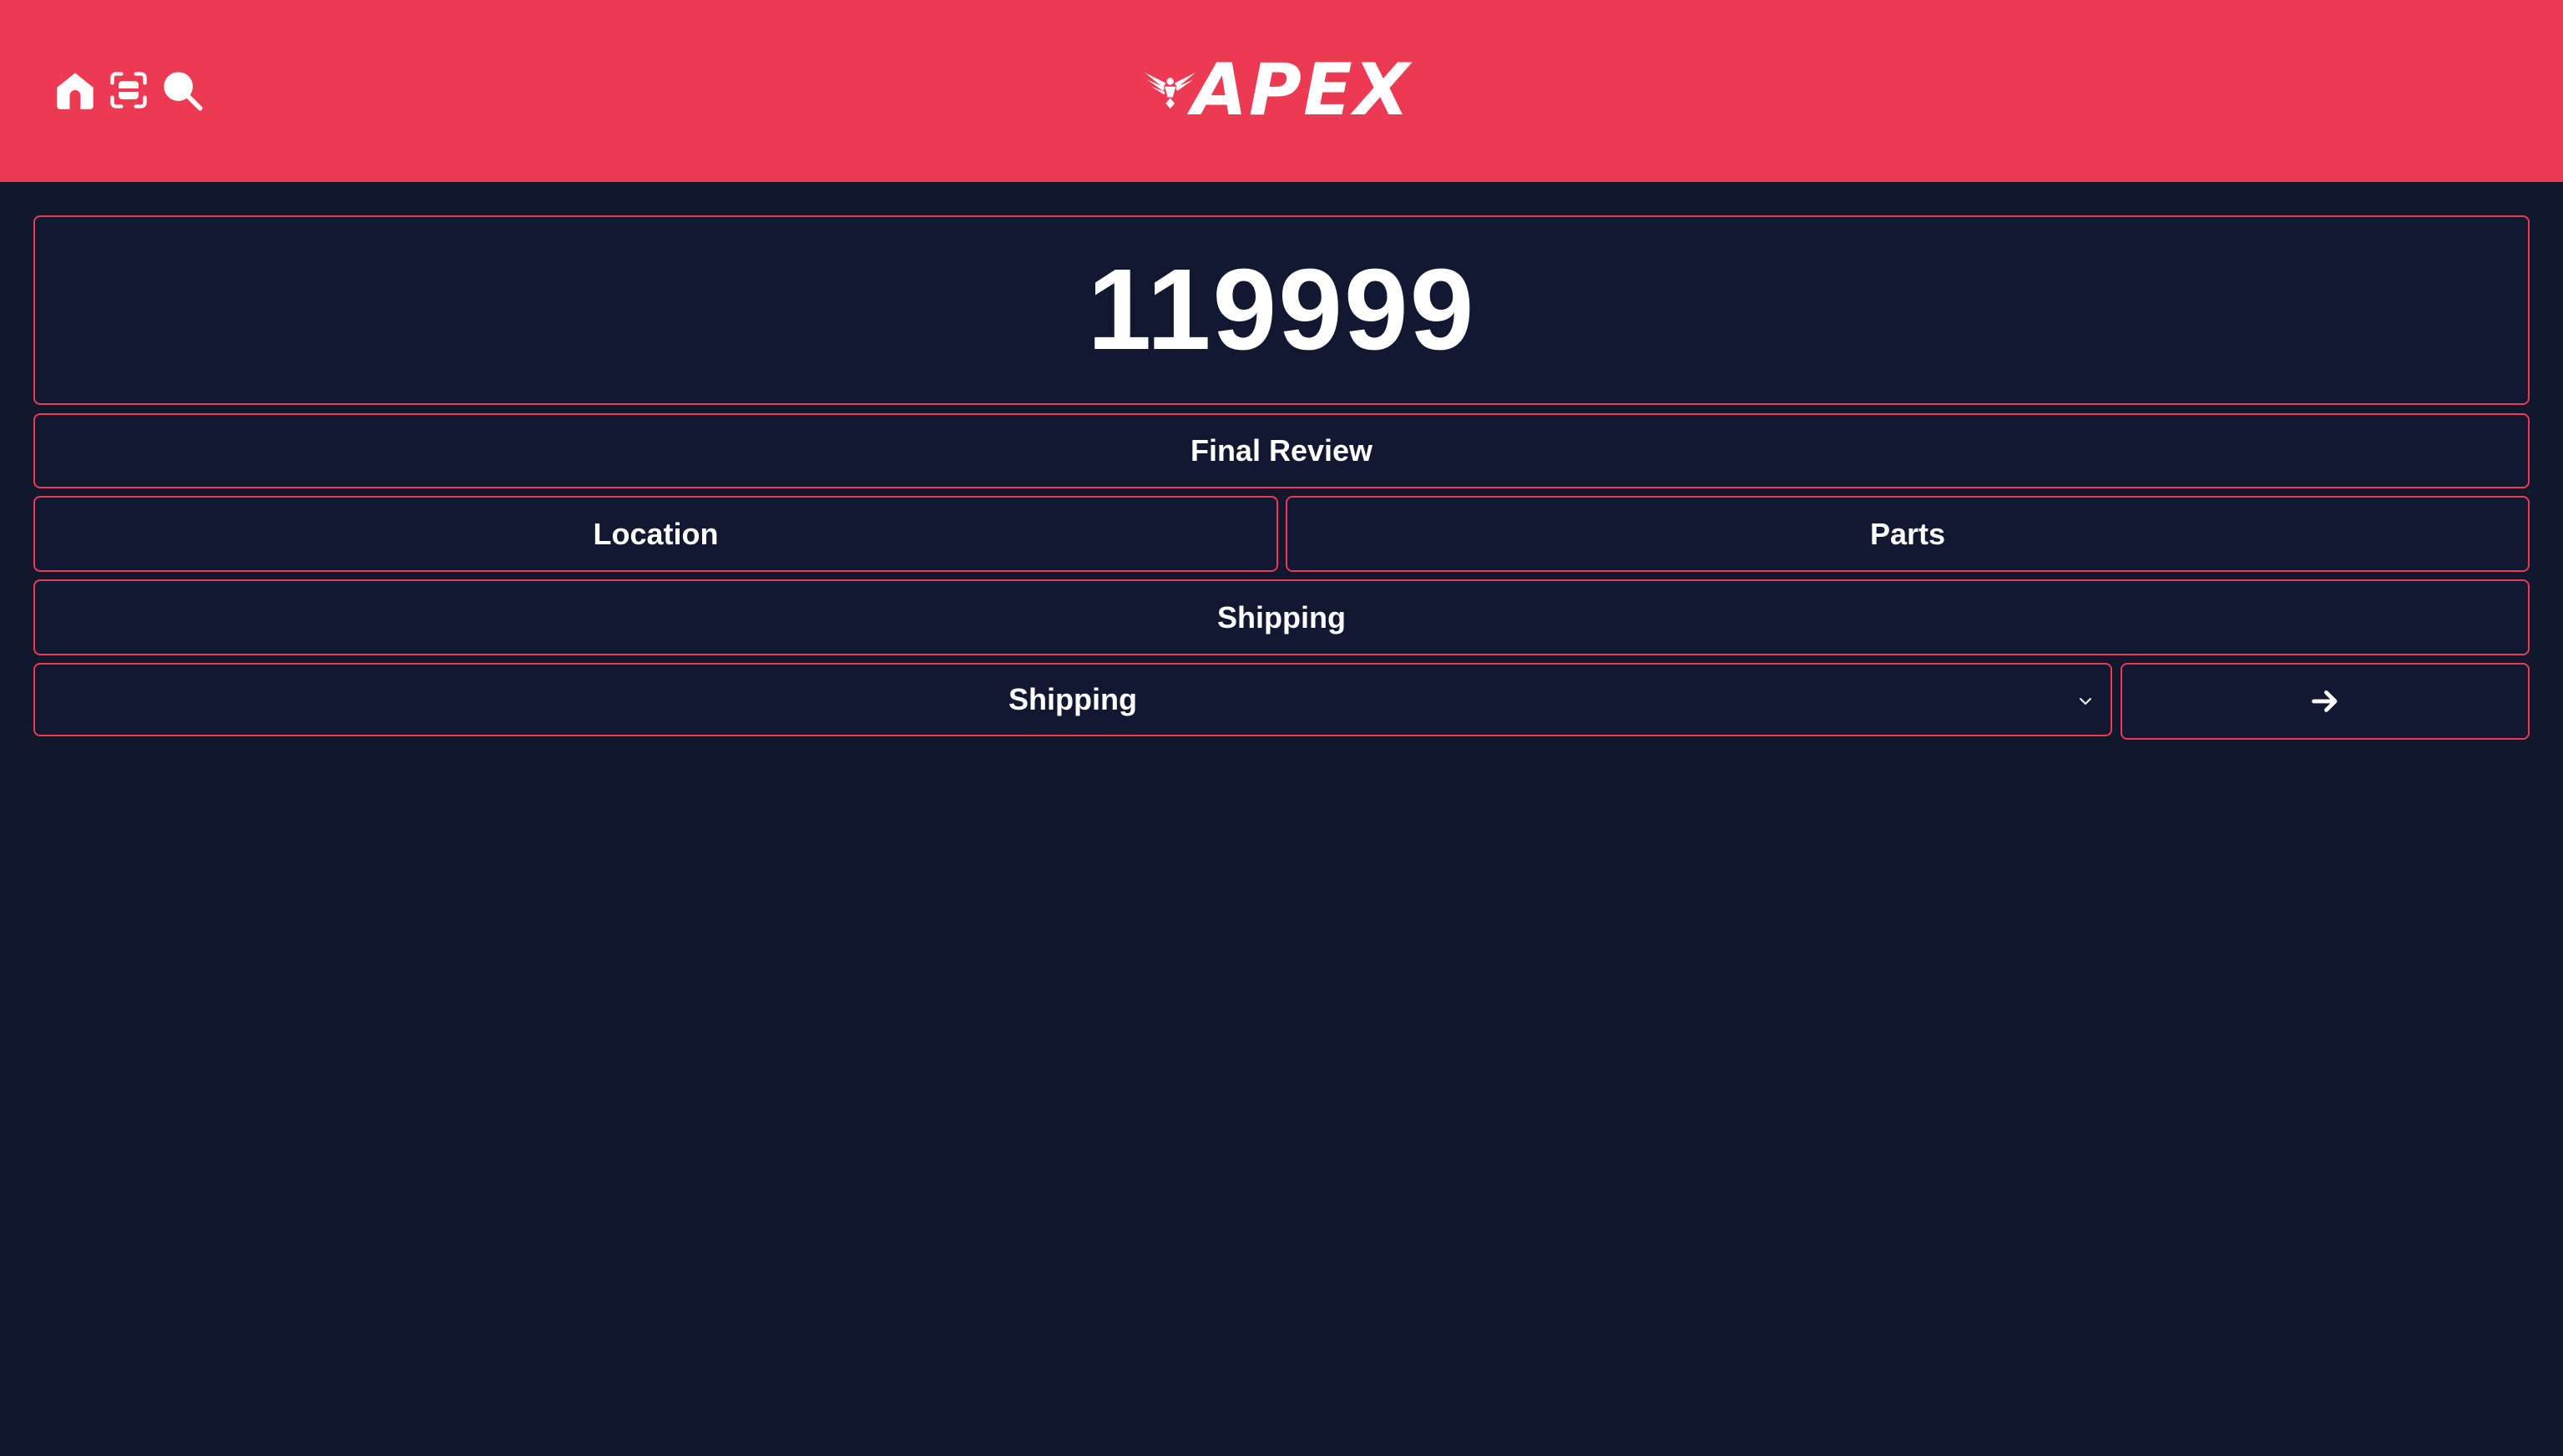 The height and width of the screenshot is (1456, 2563). I want to click on shipping-button: Shipping, so click(1281, 617).